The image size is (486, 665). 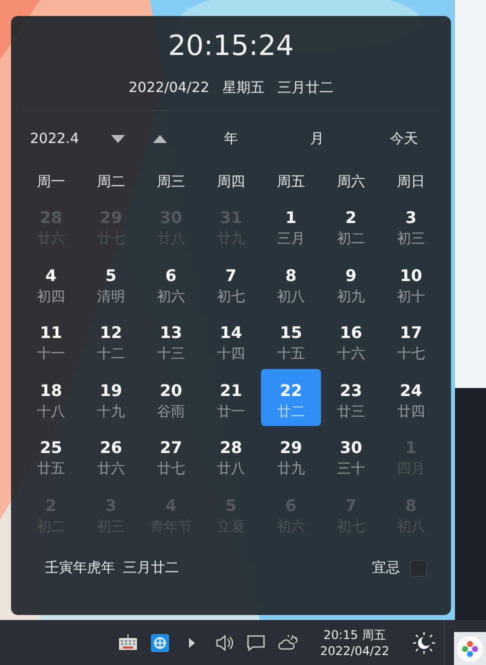 What do you see at coordinates (51, 448) in the screenshot?
I see `day-number: 25` at bounding box center [51, 448].